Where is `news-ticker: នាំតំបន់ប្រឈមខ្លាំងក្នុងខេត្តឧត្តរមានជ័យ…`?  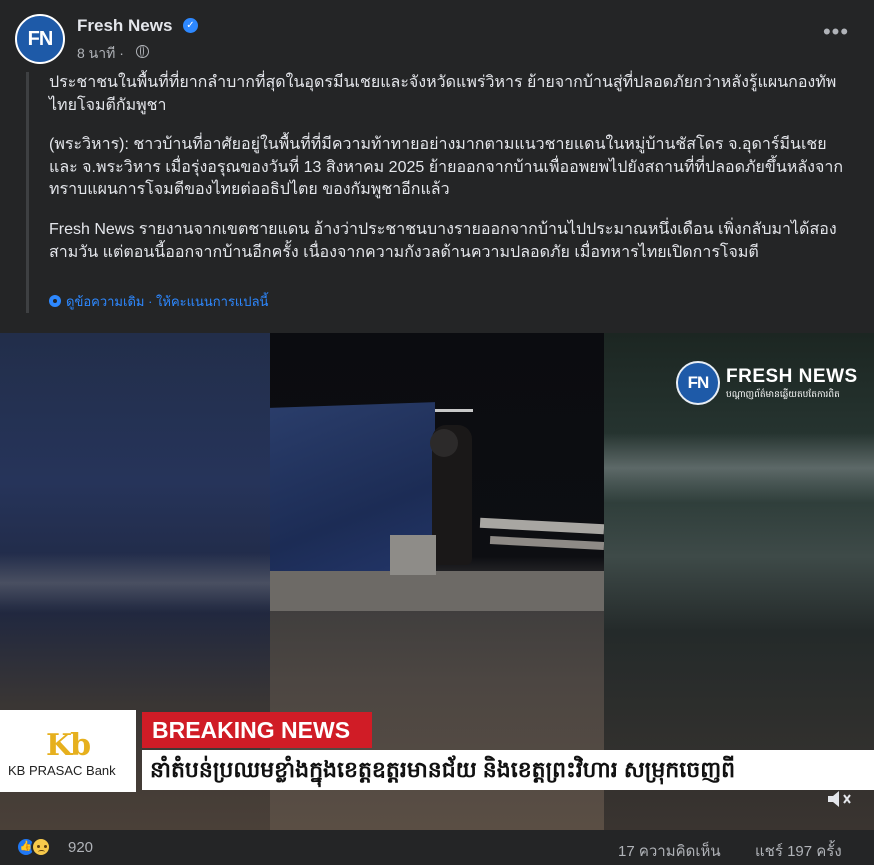 news-ticker: នាំតំបន់ប្រឈមខ្លាំងក្នុងខេត្តឧត្តរមានជ័យ… is located at coordinates (508, 770).